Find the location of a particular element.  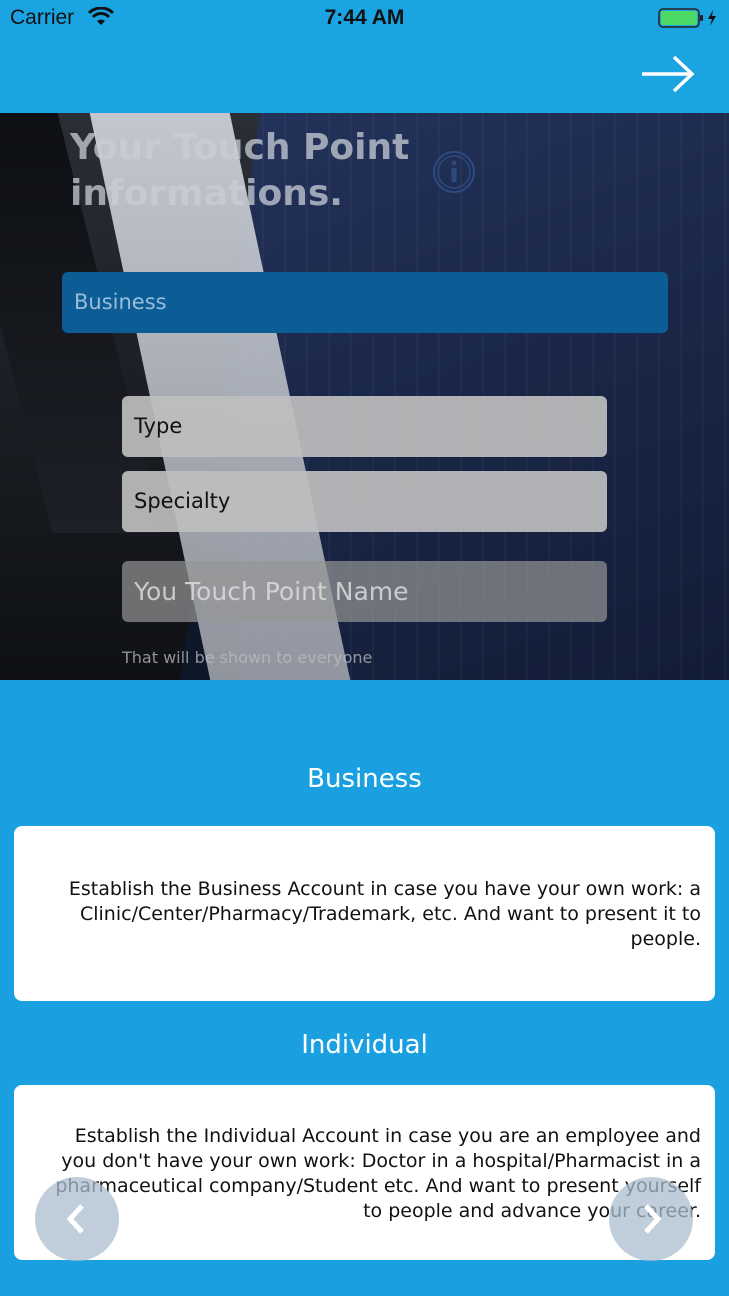

individual-heading: Individual is located at coordinates (364, 1045).